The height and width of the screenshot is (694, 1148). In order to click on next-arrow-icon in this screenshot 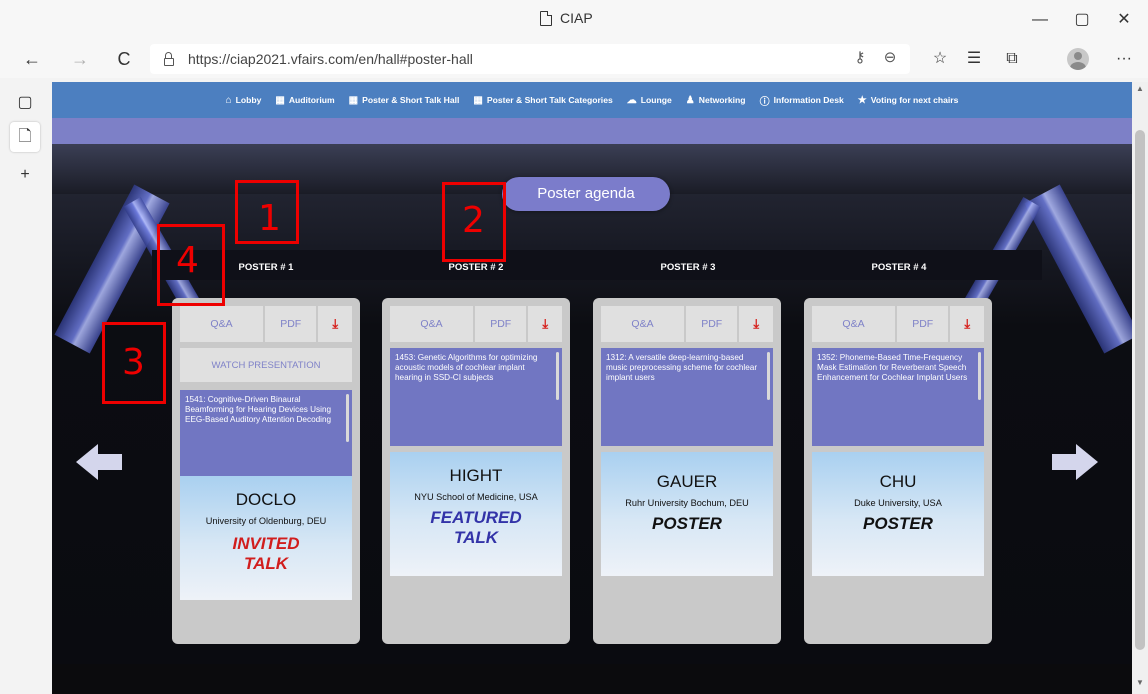, I will do `click(1074, 462)`.